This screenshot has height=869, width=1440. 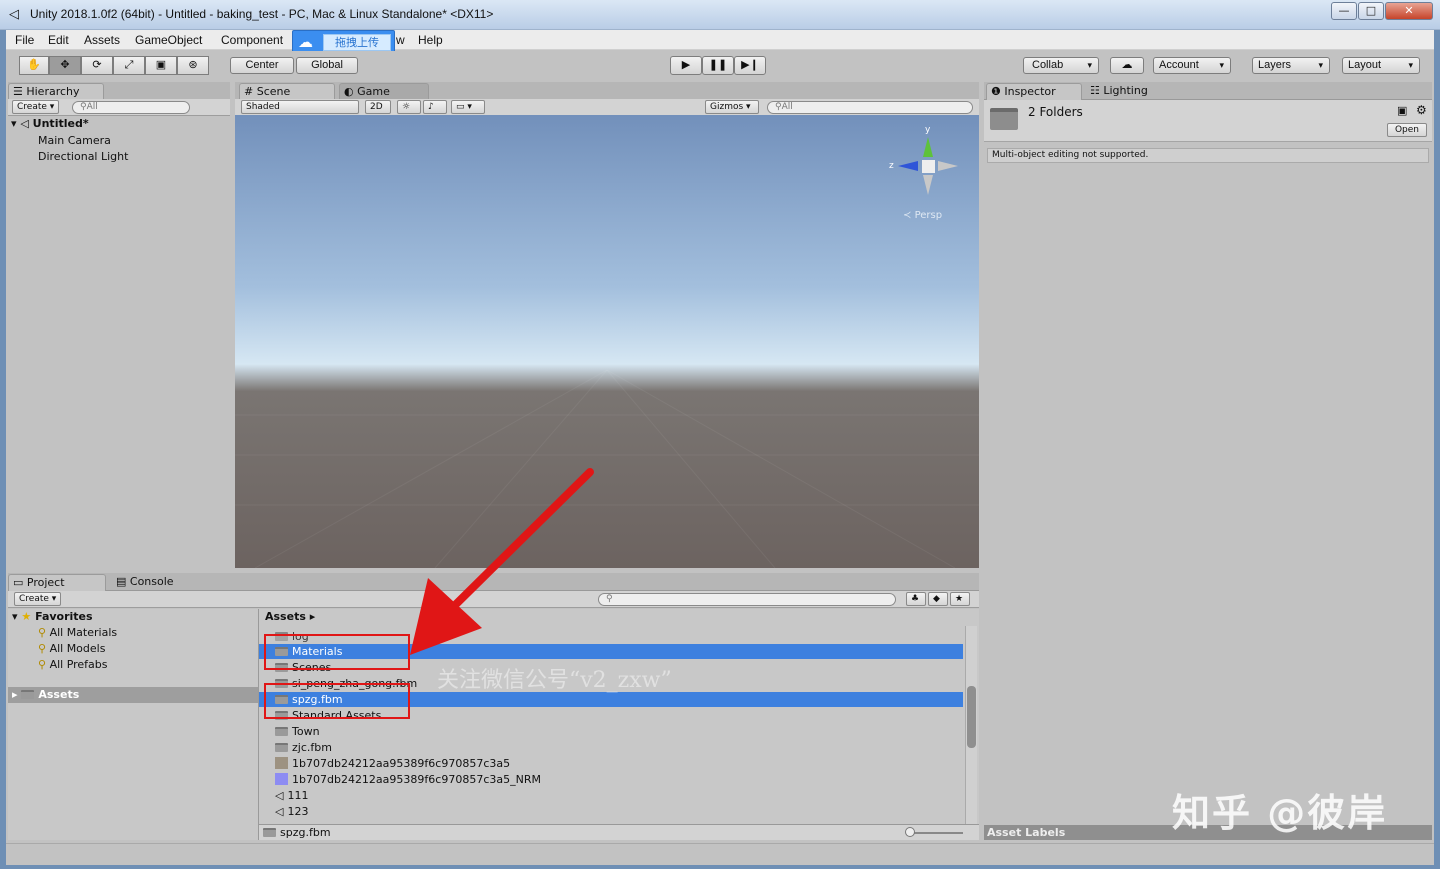 I want to click on rotate-tool-icon: ⟳, so click(x=97, y=65).